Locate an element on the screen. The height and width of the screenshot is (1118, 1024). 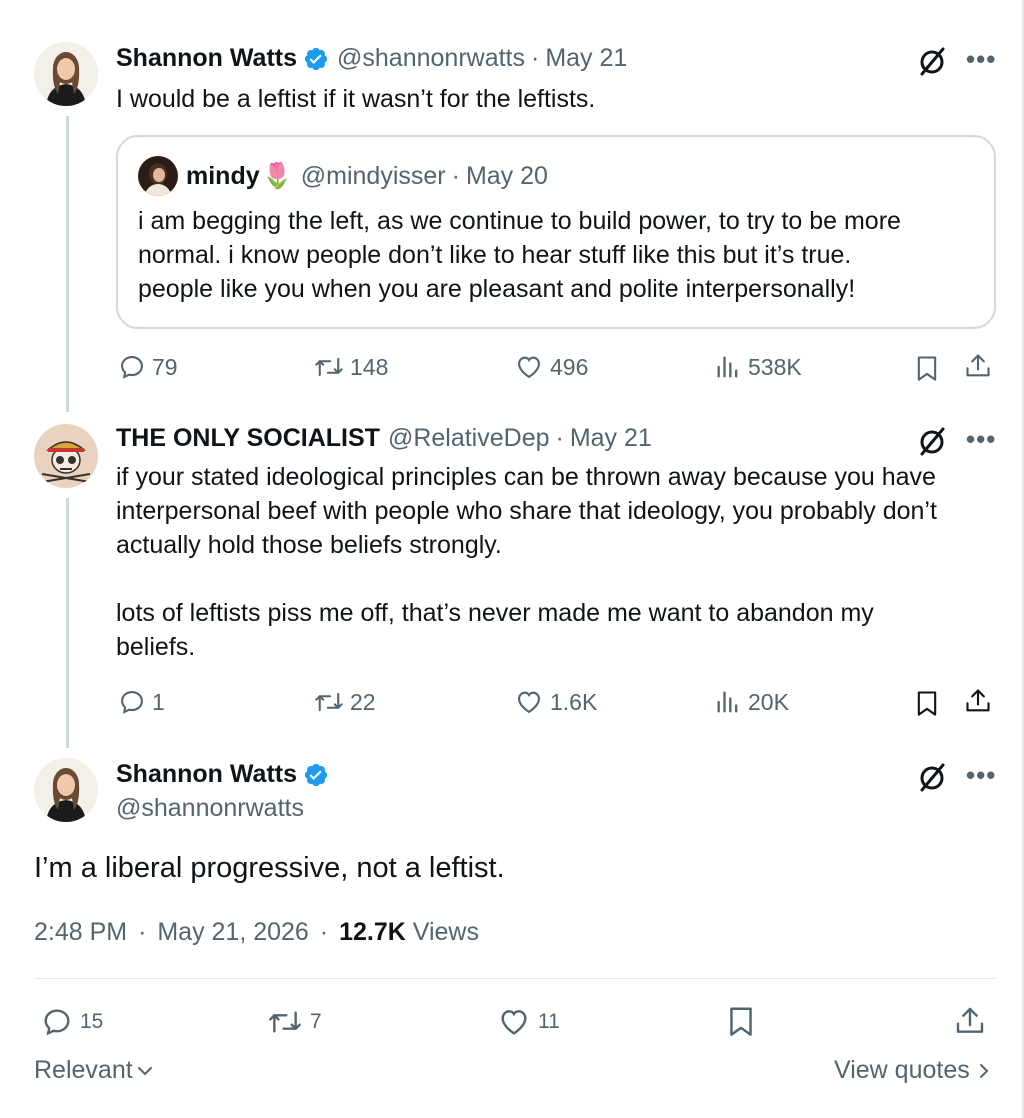
tweet-meta: 2:48 PM · May 21, 2026 · 12.7K Views is located at coordinates (256, 932).